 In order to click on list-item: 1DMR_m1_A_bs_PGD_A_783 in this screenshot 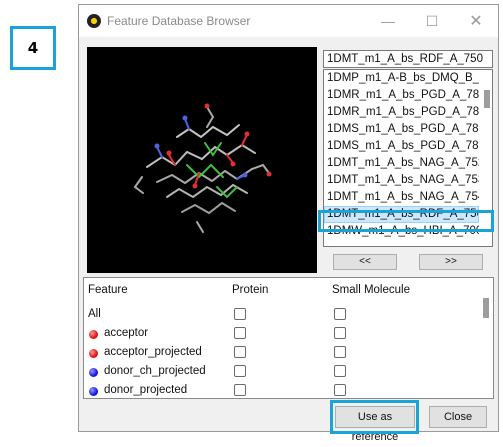, I will do `click(401, 112)`.